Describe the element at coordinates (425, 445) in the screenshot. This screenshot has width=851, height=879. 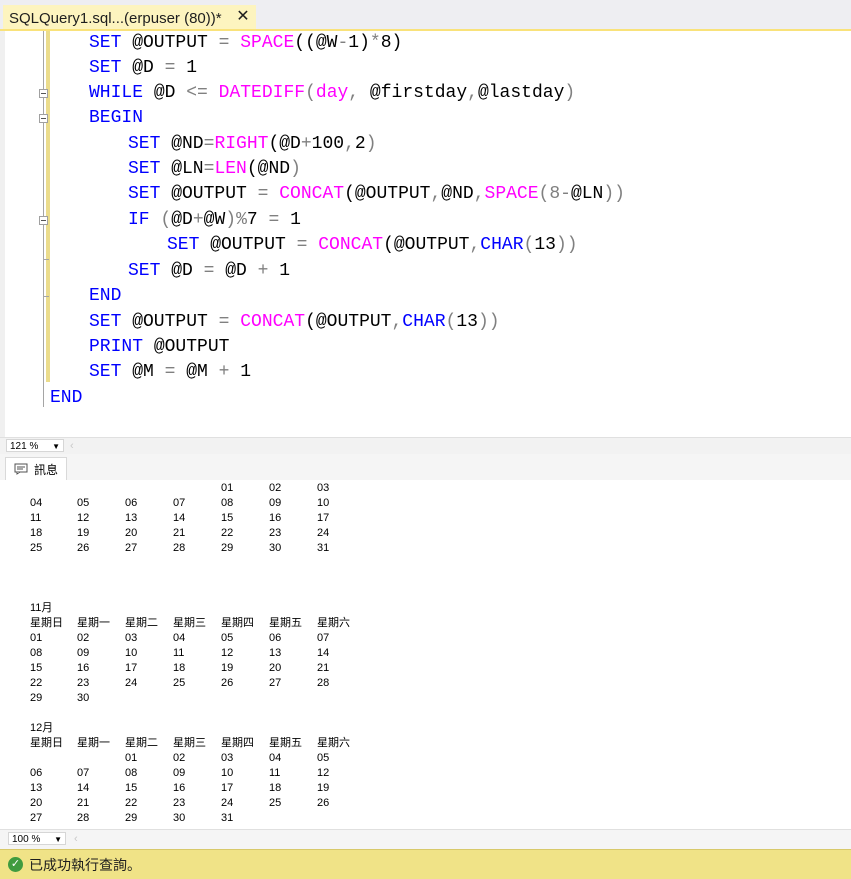
I see `editor-zoom-bar: 121 % ▼ ‹` at that location.